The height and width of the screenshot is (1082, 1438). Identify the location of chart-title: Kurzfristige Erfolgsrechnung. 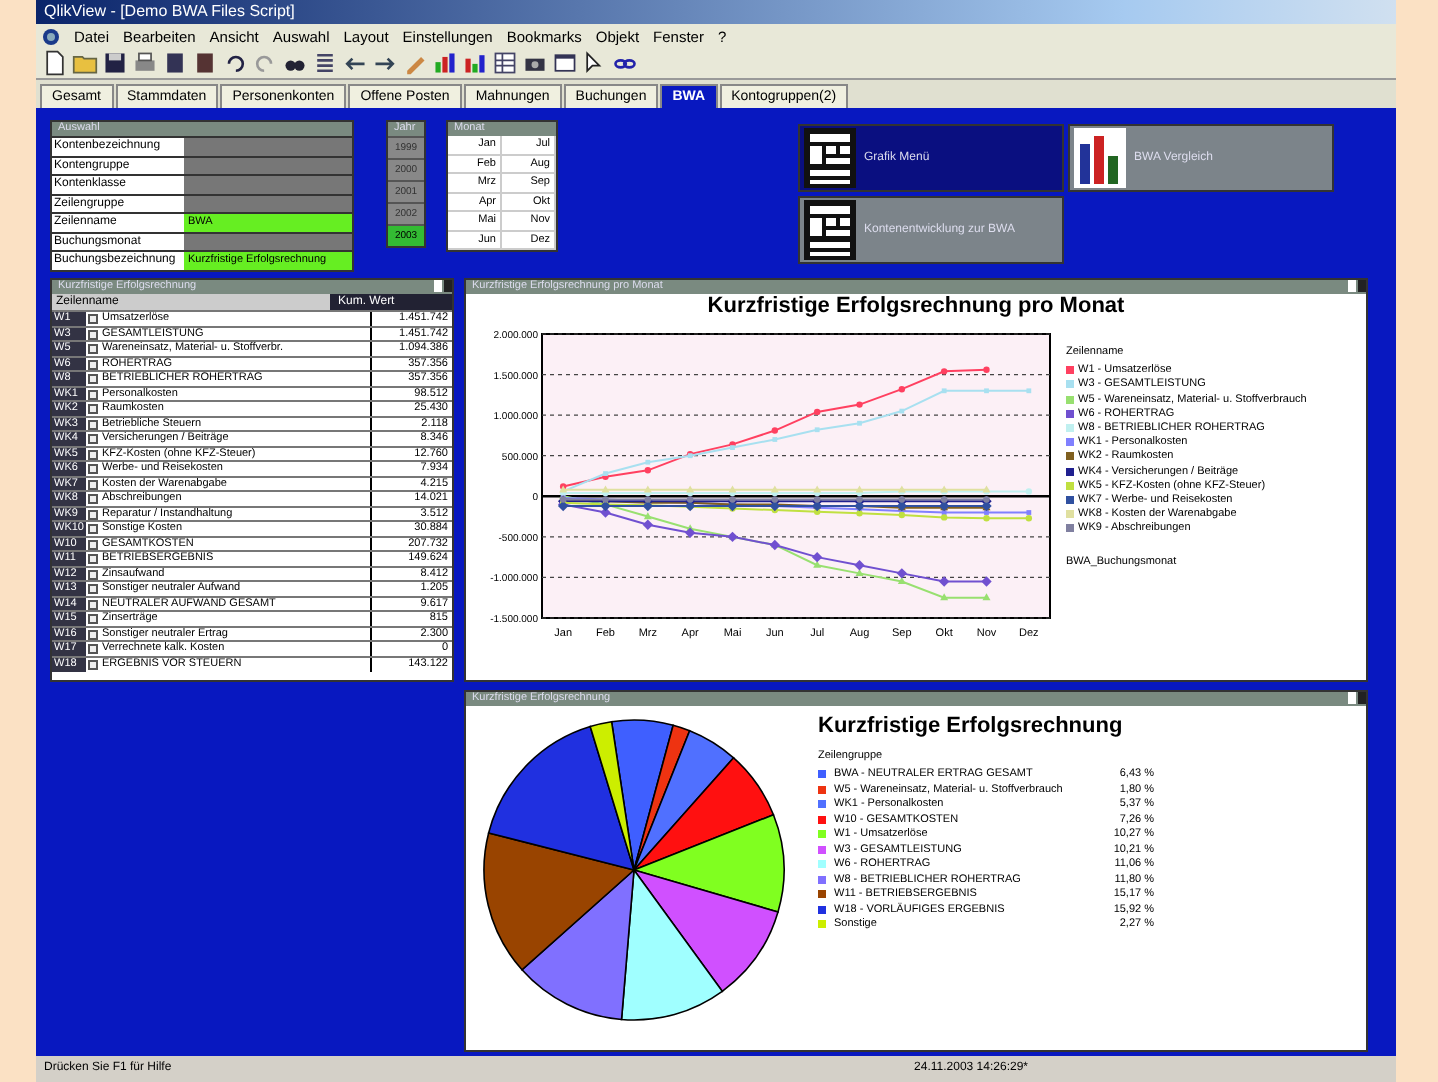
(971, 726).